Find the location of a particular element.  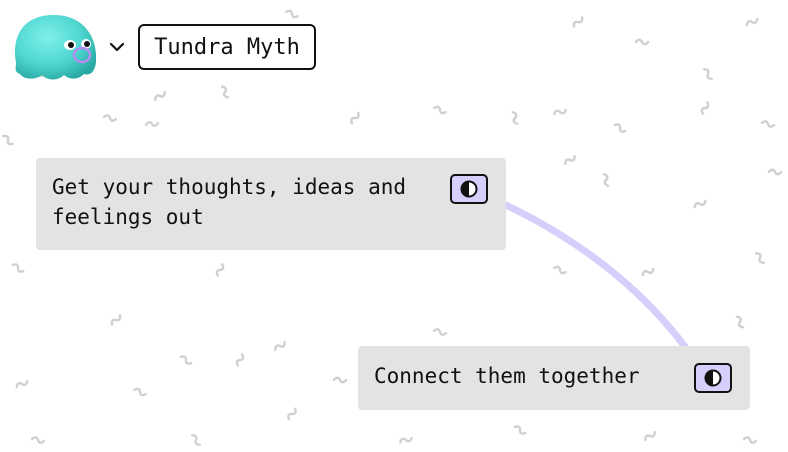

blob-creature-avatar-icon is located at coordinates (56, 47).